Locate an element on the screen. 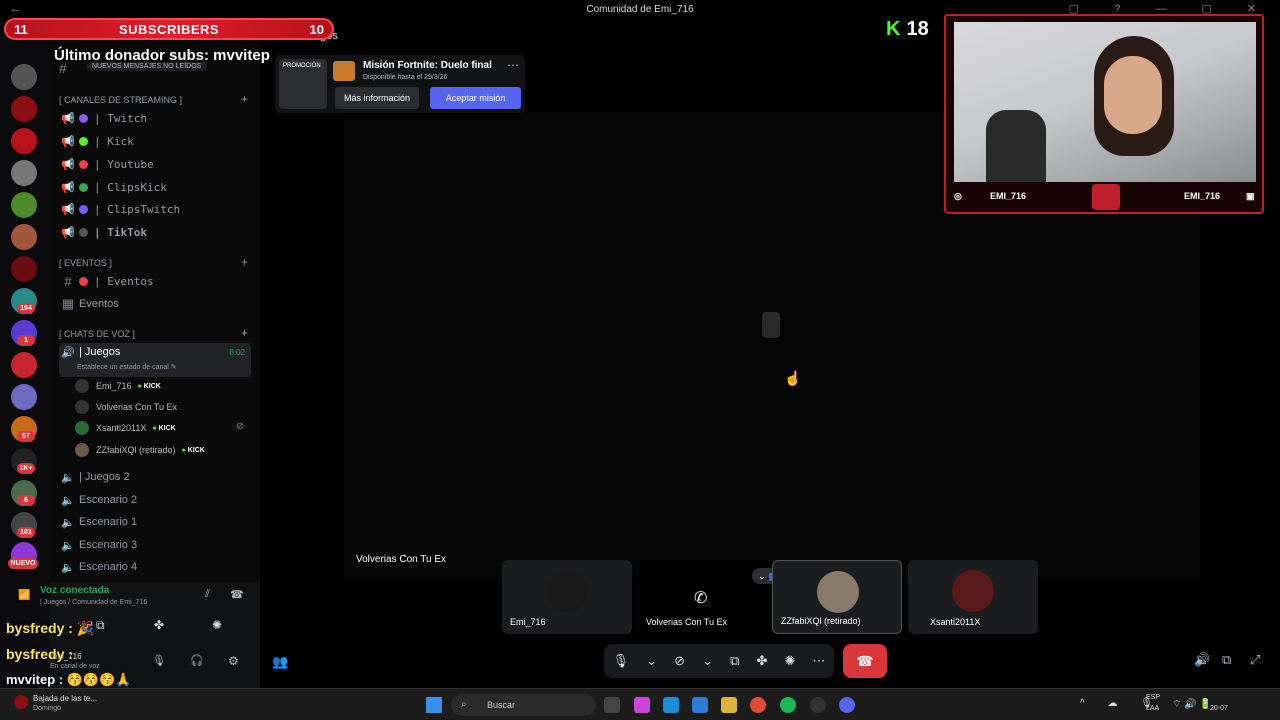  webcam-overlay: ◎ EMI_716 EMI_716 ▣ is located at coordinates (1104, 114).